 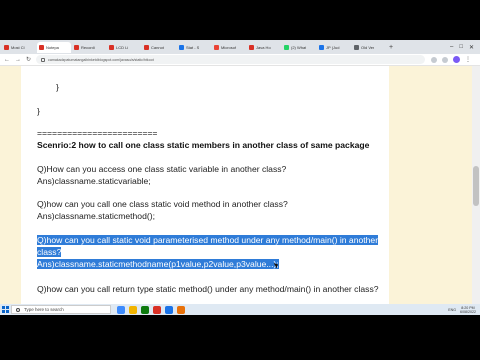 I want to click on question-3-line-2: class?, so click(x=49, y=252).